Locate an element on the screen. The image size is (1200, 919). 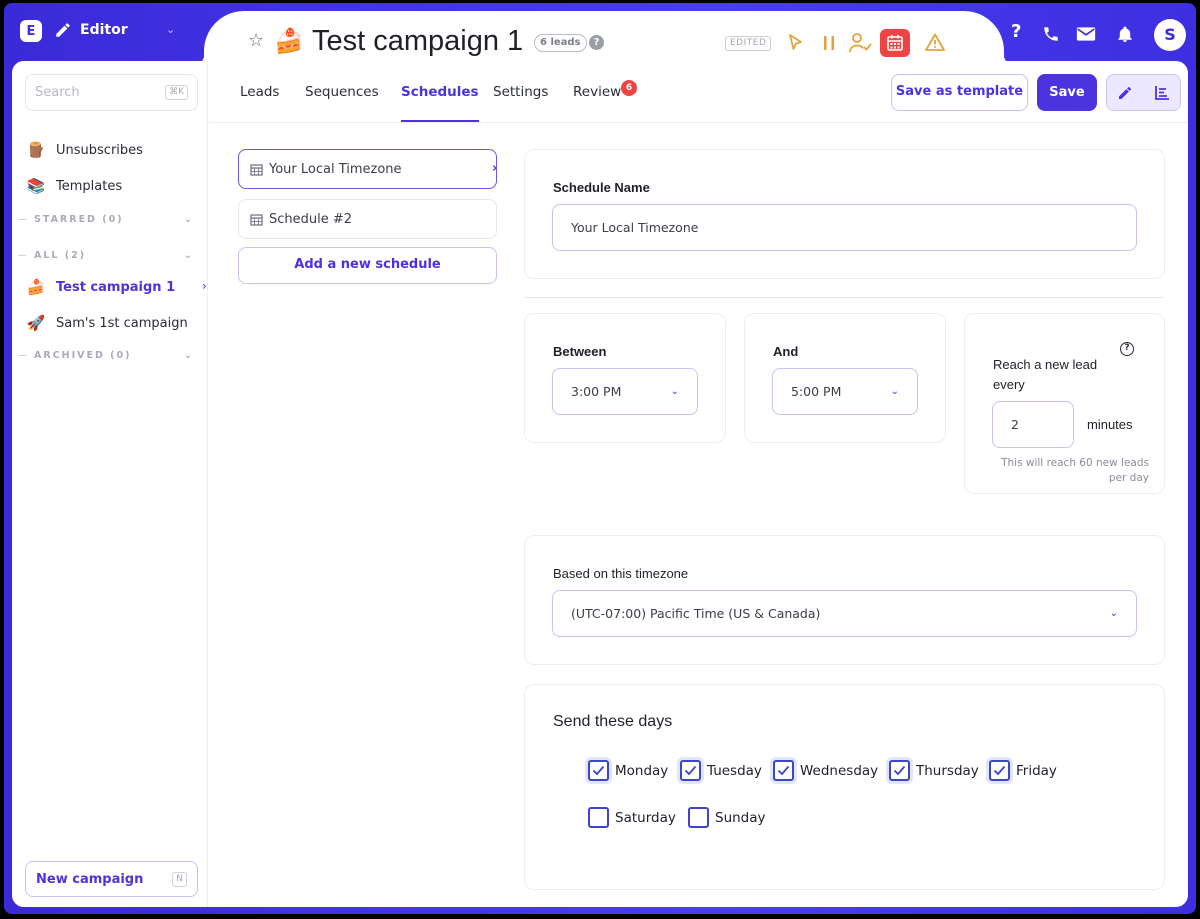
day-label: Tuesday is located at coordinates (734, 770).